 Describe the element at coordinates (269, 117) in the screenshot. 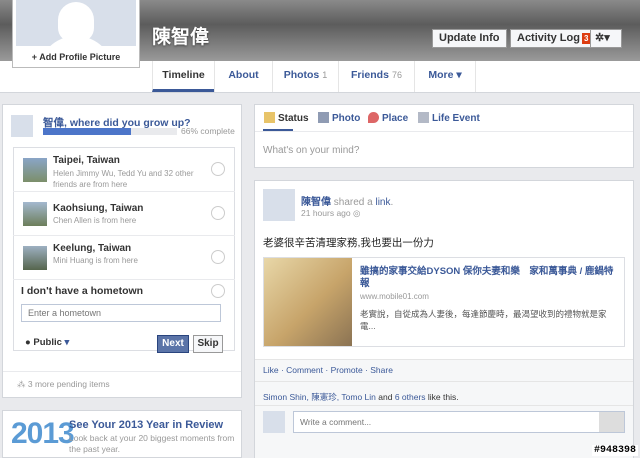

I see `pencil-icon` at that location.